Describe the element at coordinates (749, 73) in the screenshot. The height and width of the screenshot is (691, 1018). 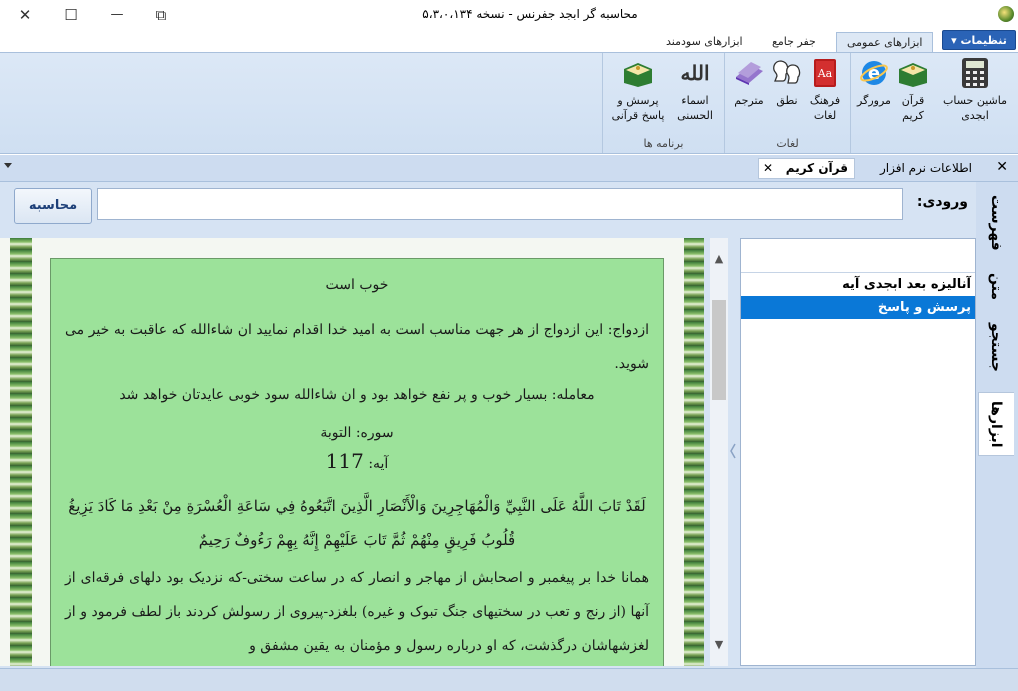
I see `translator-books-icon` at that location.